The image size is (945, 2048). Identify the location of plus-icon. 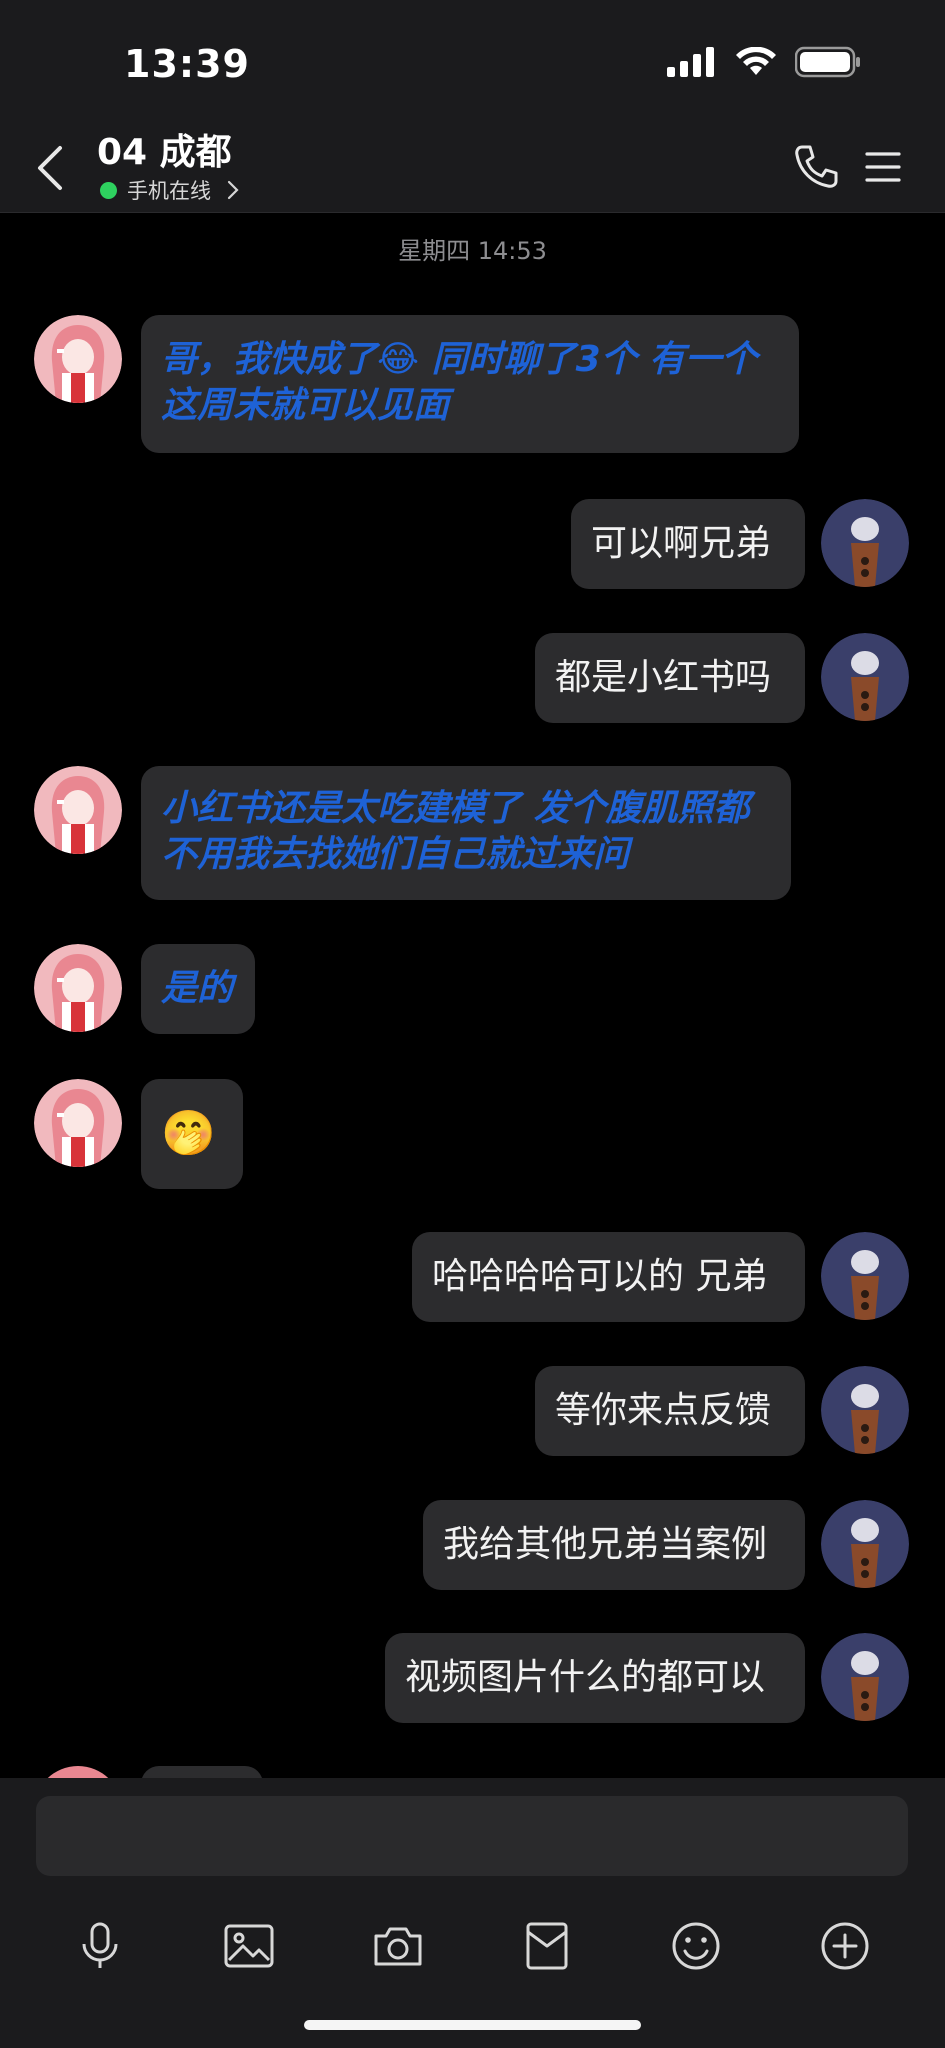
(845, 1946).